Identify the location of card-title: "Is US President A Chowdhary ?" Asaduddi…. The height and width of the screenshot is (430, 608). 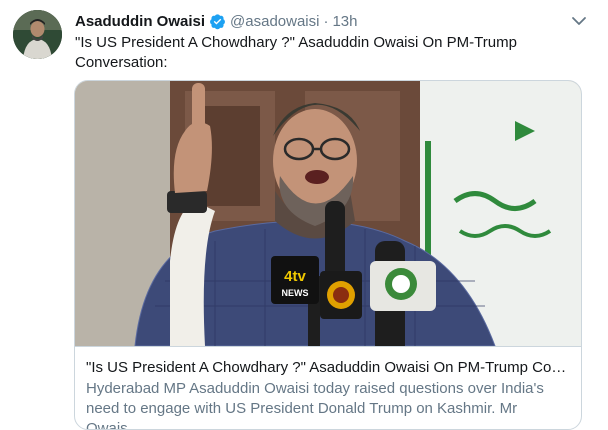
(330, 367).